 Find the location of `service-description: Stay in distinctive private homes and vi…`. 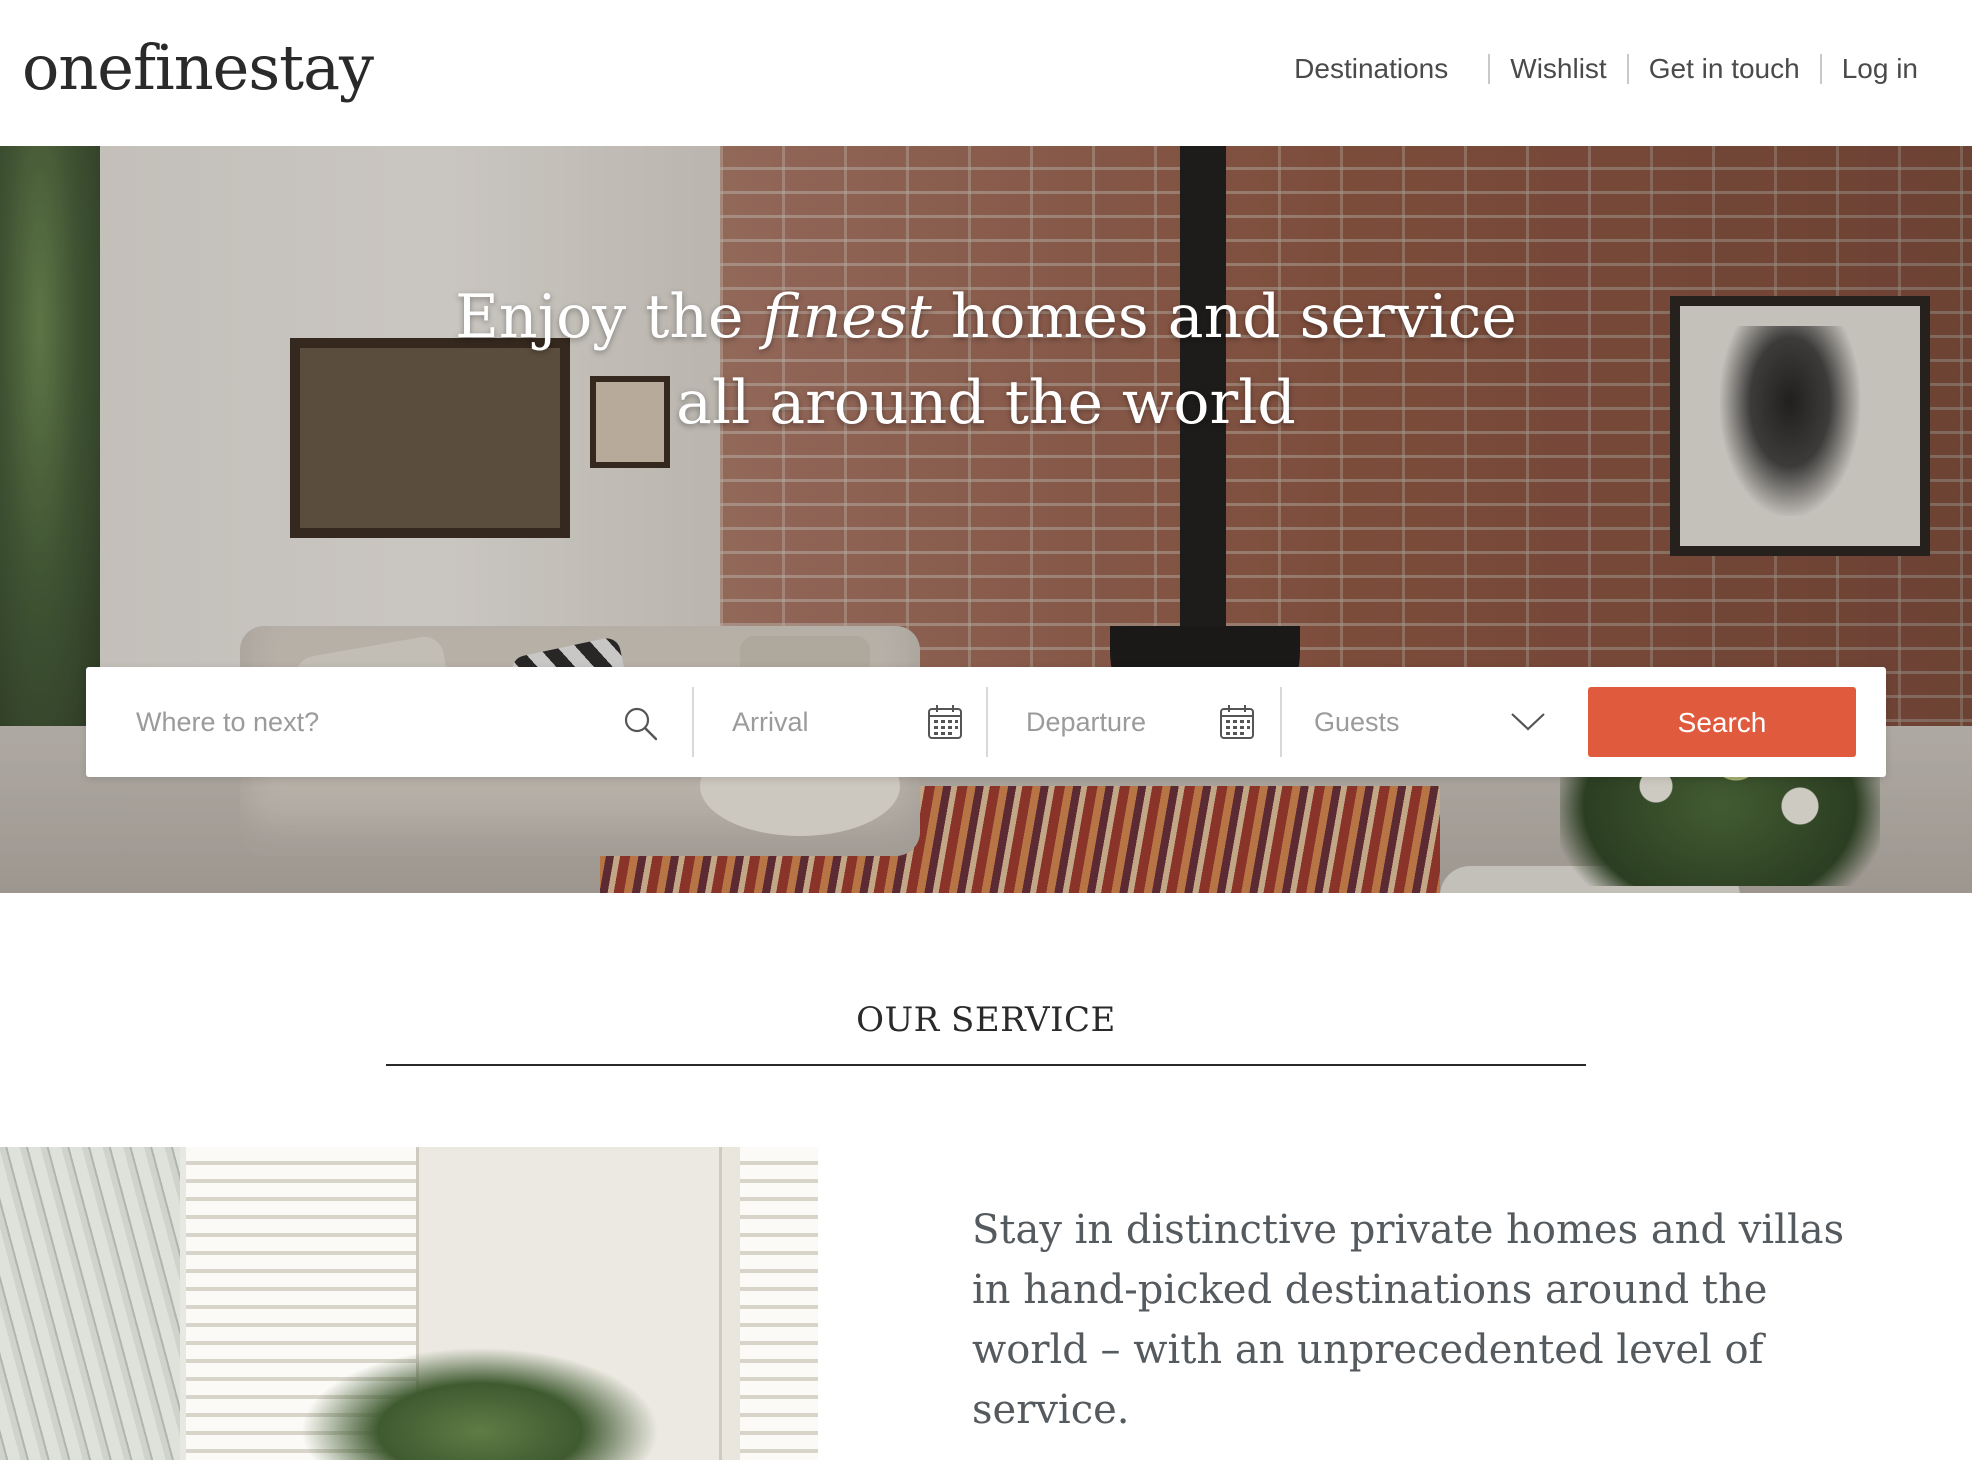

service-description: Stay in distinctive private homes and vi… is located at coordinates (1408, 1320).